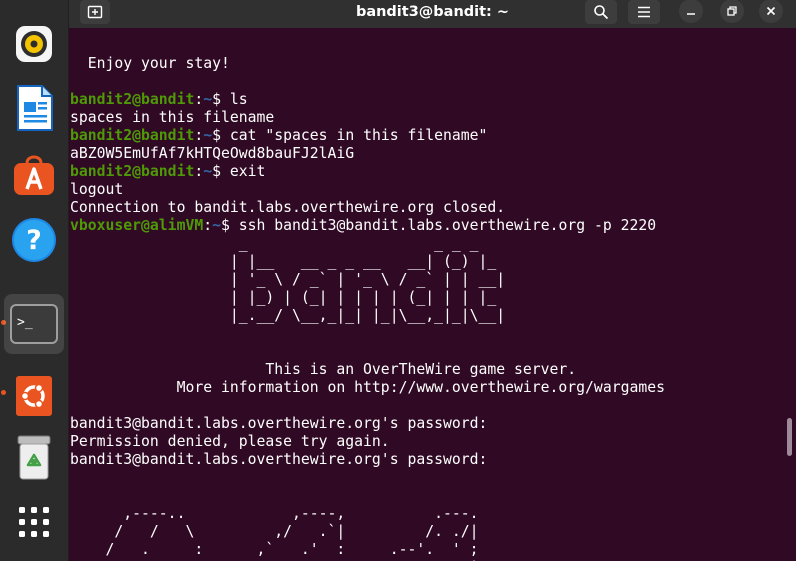 The image size is (796, 561). I want to click on hamburger-menu-icon, so click(644, 12).